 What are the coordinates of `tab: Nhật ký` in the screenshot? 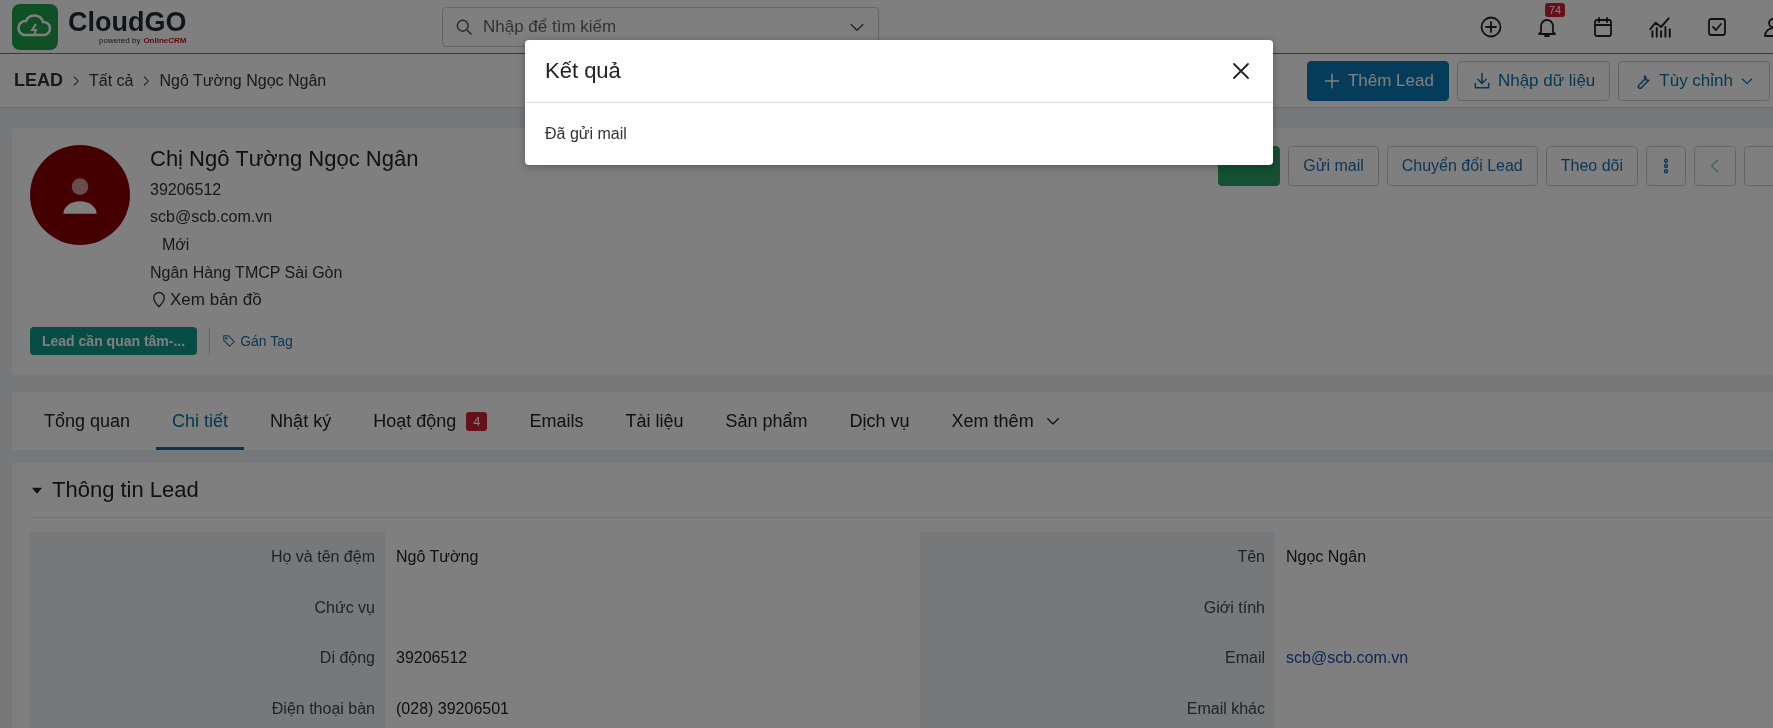 It's located at (301, 421).